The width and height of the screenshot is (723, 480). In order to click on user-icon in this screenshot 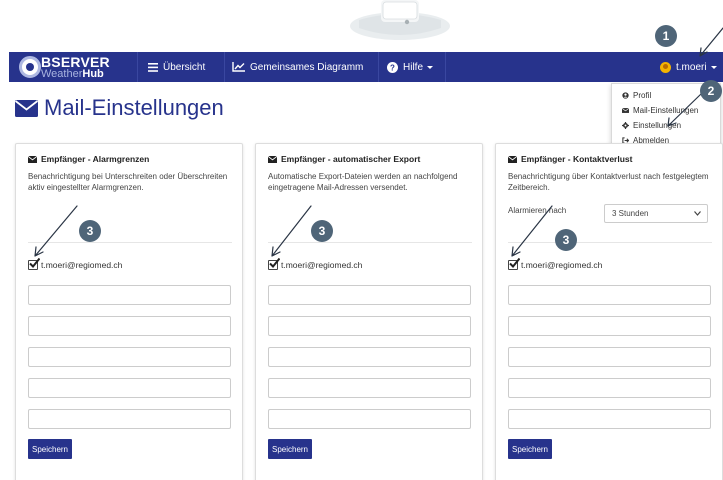, I will do `click(665, 67)`.